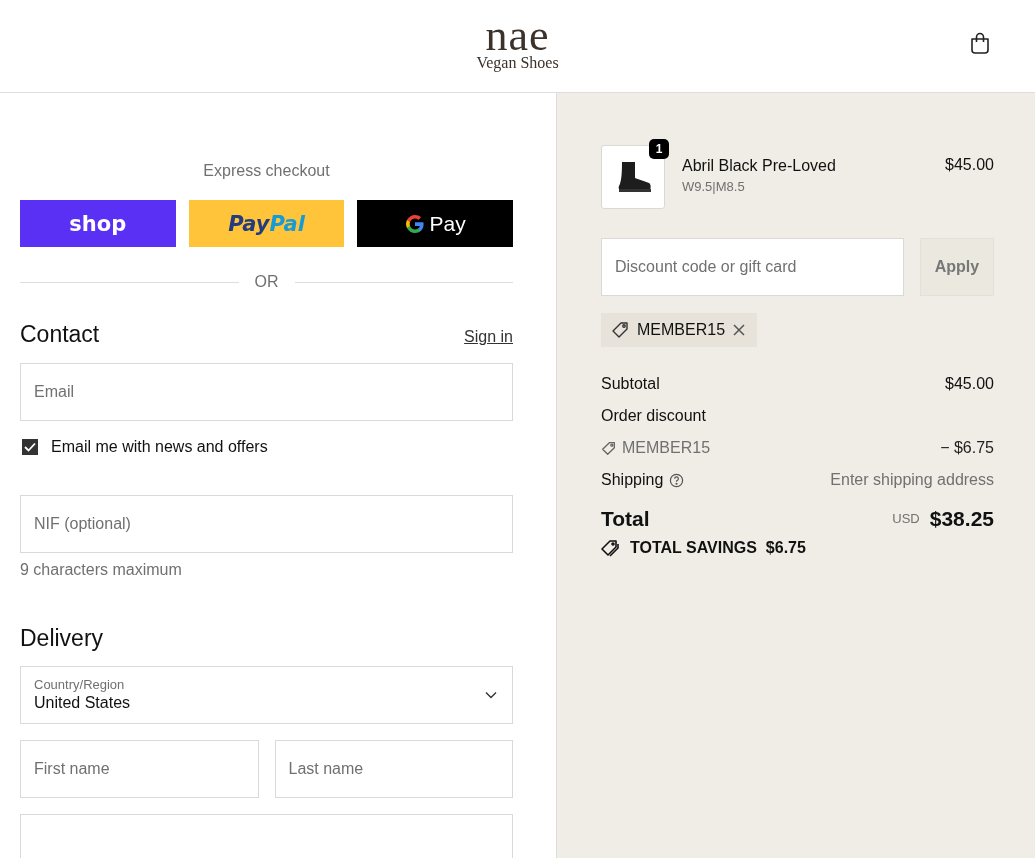 The image size is (1035, 858). I want to click on subtotal-label: Subtotal, so click(630, 384).